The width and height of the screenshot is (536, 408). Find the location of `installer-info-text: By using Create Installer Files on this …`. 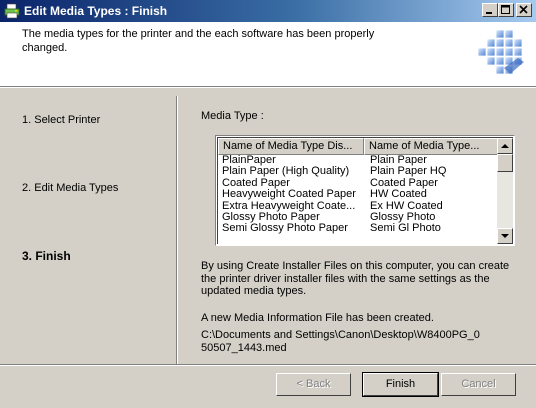

installer-info-text: By using Create Installer Files on this … is located at coordinates (355, 278).